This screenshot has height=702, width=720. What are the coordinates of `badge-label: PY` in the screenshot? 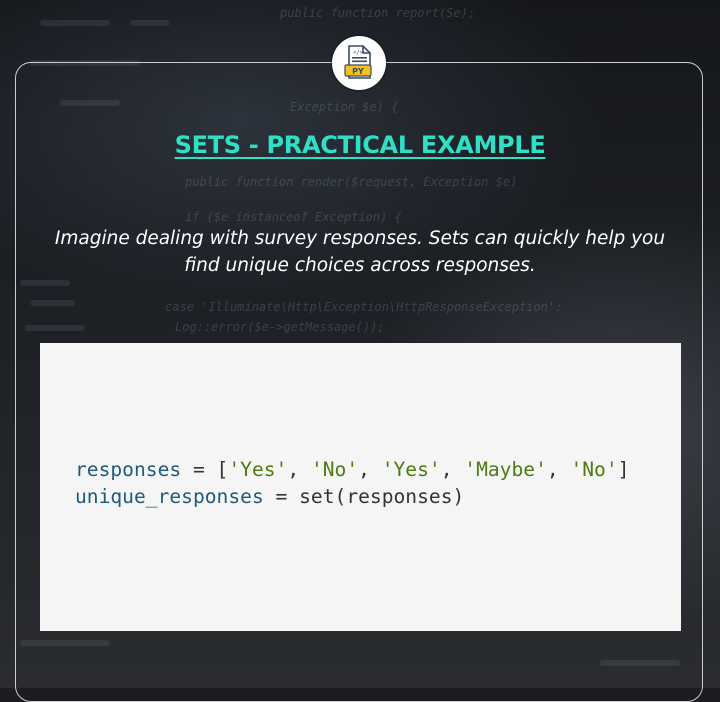 It's located at (358, 71).